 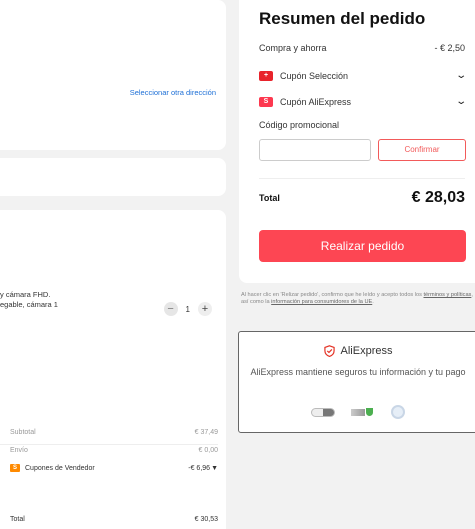 What do you see at coordinates (449, 48) in the screenshot?
I see `buy-save-value: - € 2,50` at bounding box center [449, 48].